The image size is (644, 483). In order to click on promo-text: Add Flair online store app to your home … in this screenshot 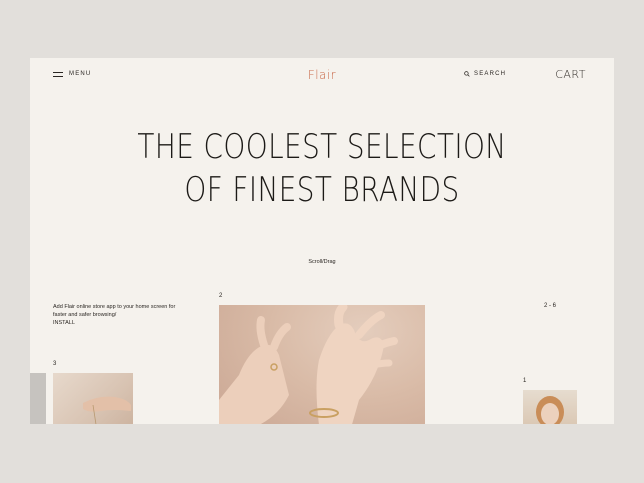, I will do `click(114, 311)`.